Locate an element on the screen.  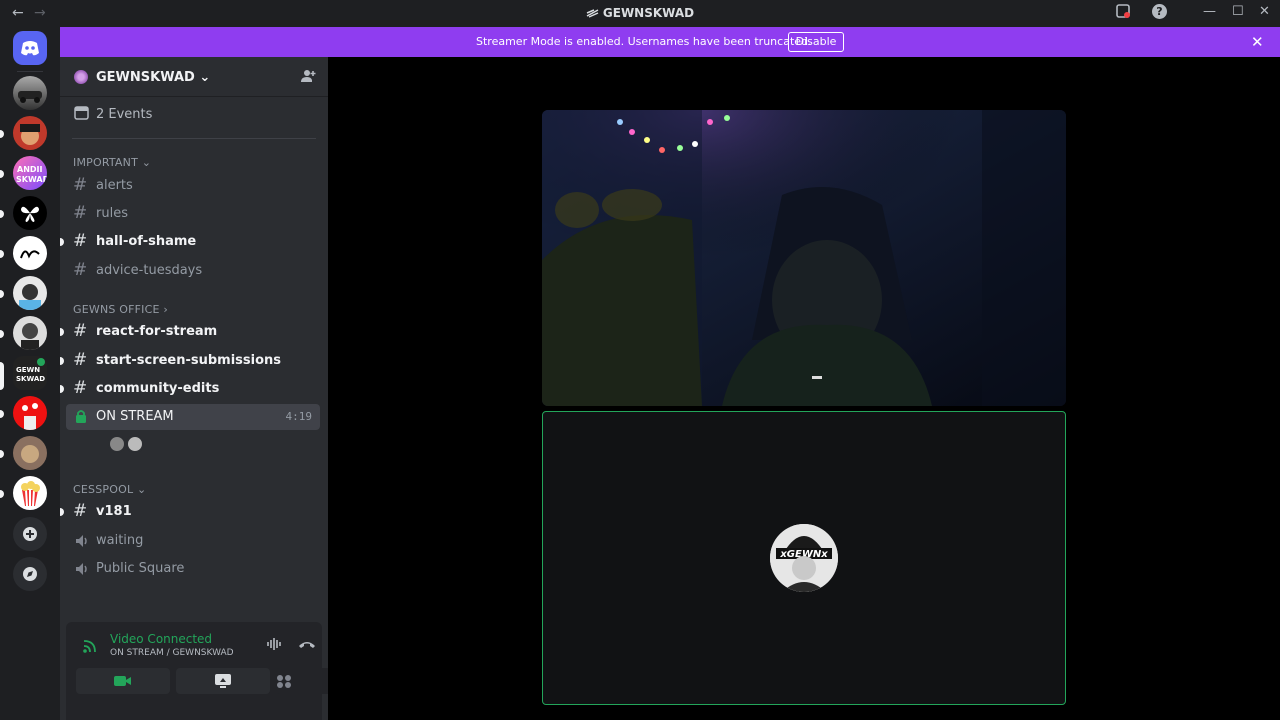
category-cesspool: CESSPOOL ⌄ is located at coordinates (109, 489).